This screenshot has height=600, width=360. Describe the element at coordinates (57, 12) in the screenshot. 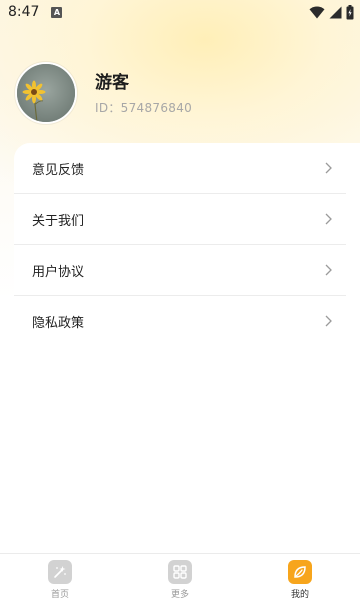

I see `notification-icon: A` at that location.